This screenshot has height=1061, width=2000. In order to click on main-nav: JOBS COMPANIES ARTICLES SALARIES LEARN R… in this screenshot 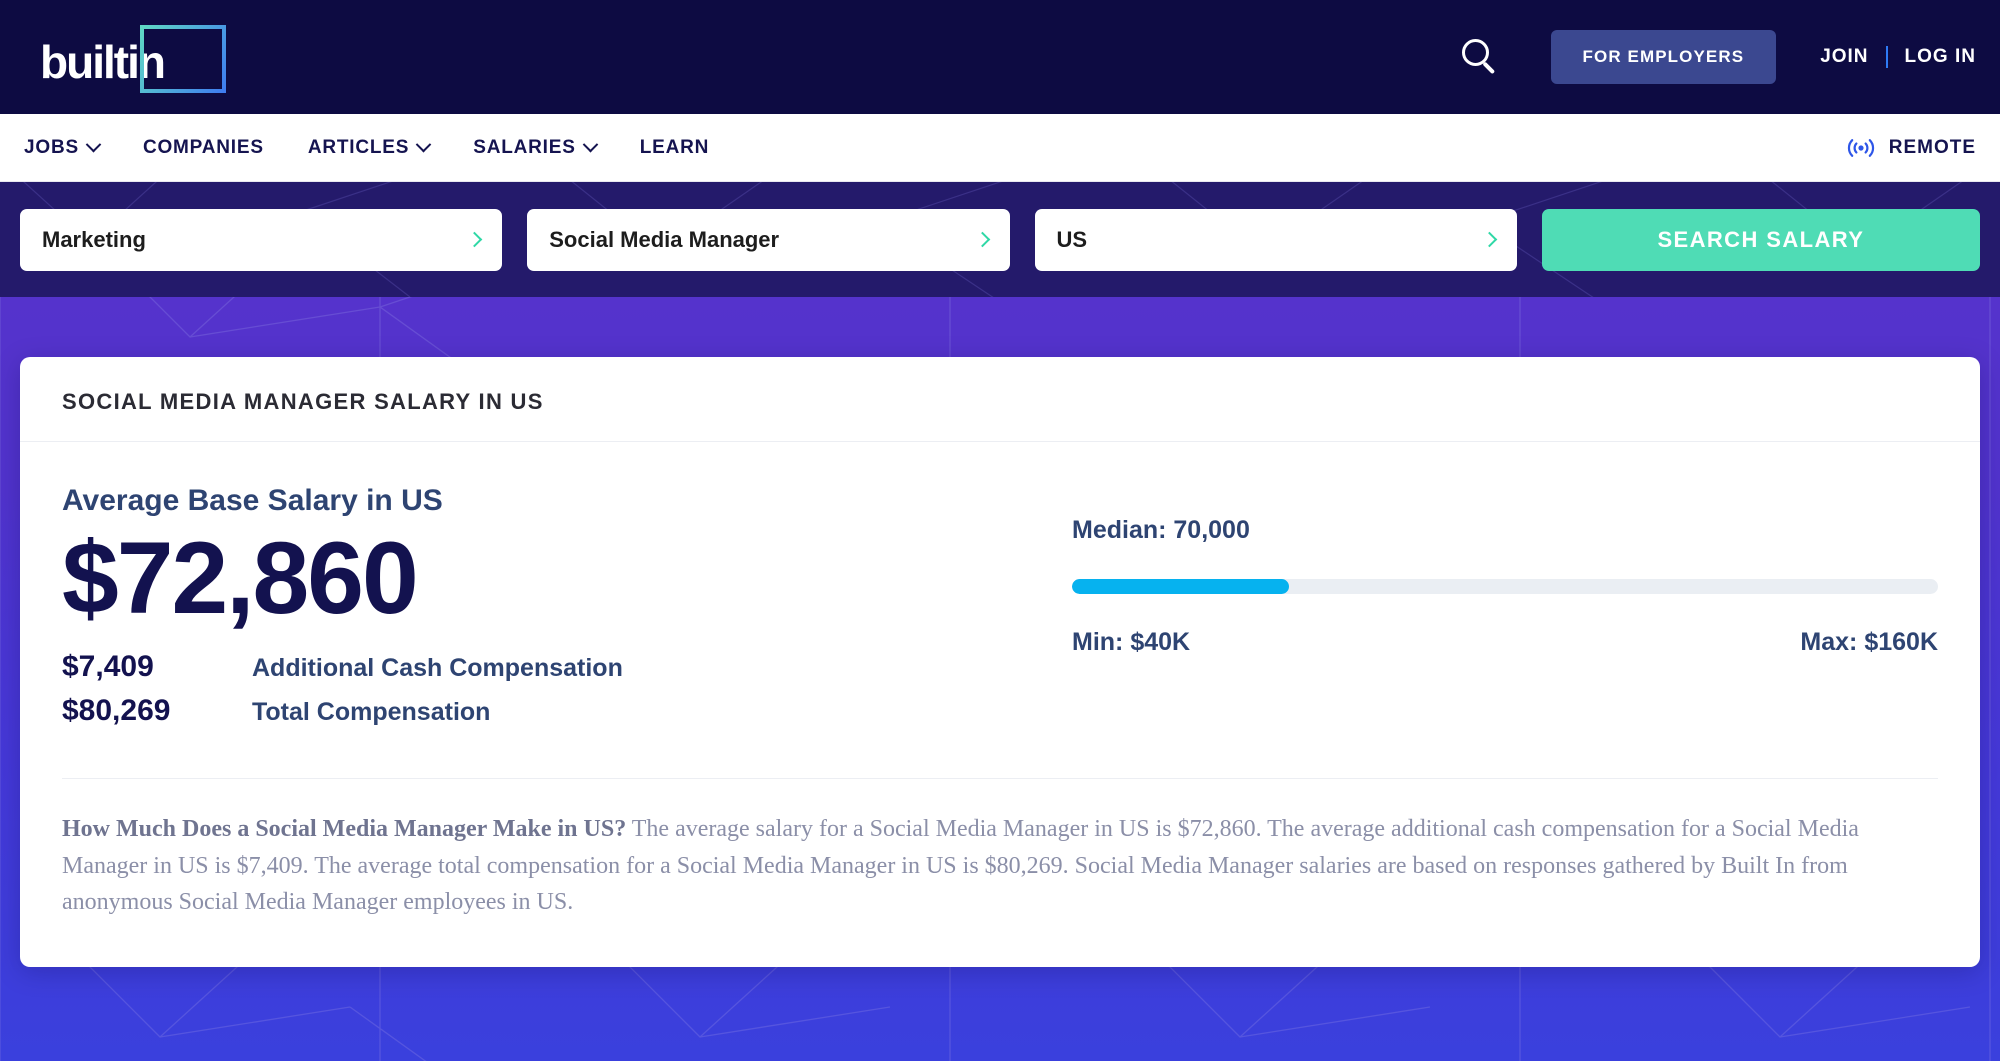, I will do `click(1000, 148)`.